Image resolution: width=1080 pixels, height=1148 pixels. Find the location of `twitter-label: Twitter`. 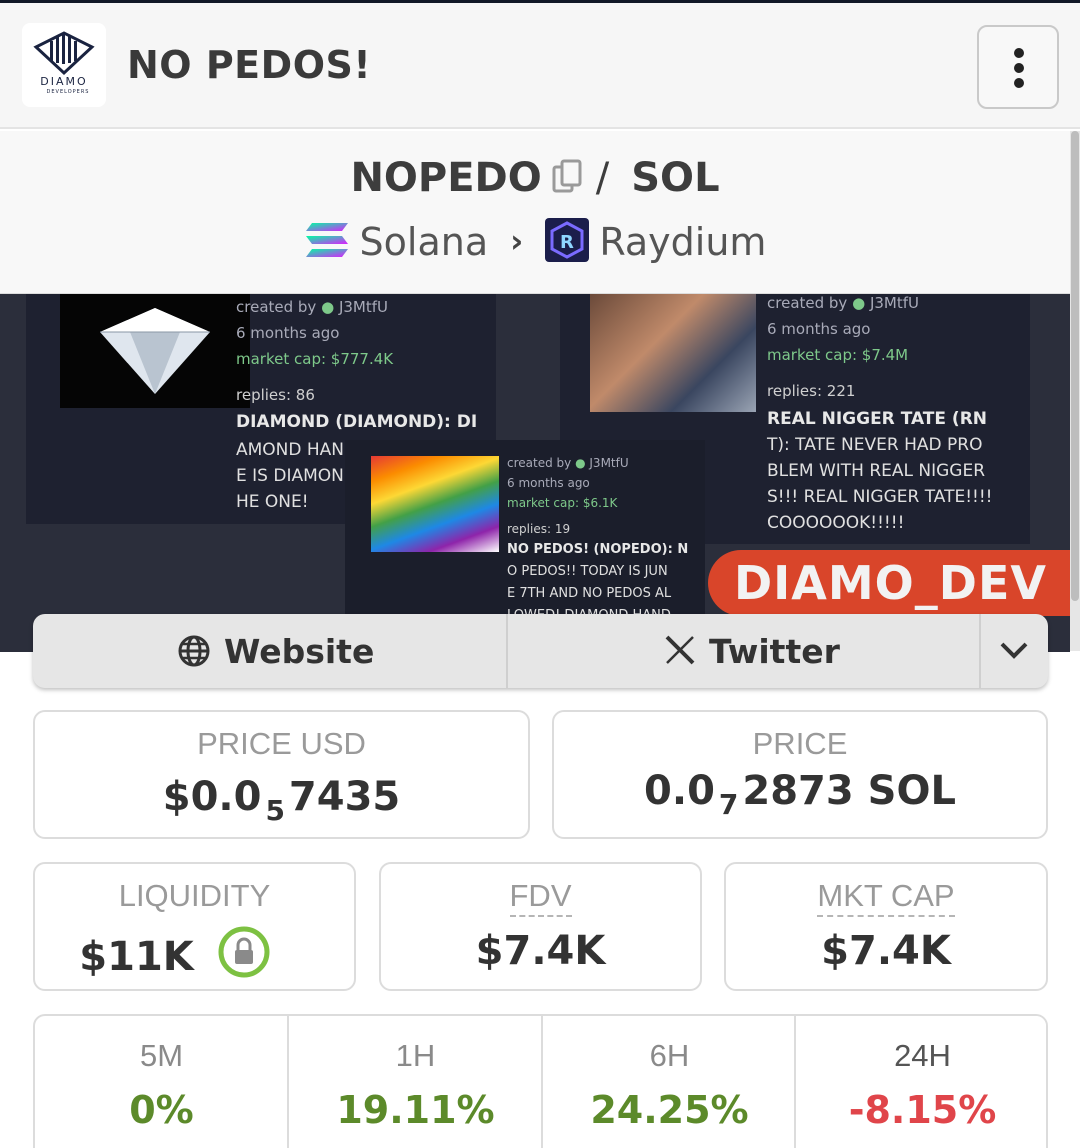

twitter-label: Twitter is located at coordinates (774, 651).